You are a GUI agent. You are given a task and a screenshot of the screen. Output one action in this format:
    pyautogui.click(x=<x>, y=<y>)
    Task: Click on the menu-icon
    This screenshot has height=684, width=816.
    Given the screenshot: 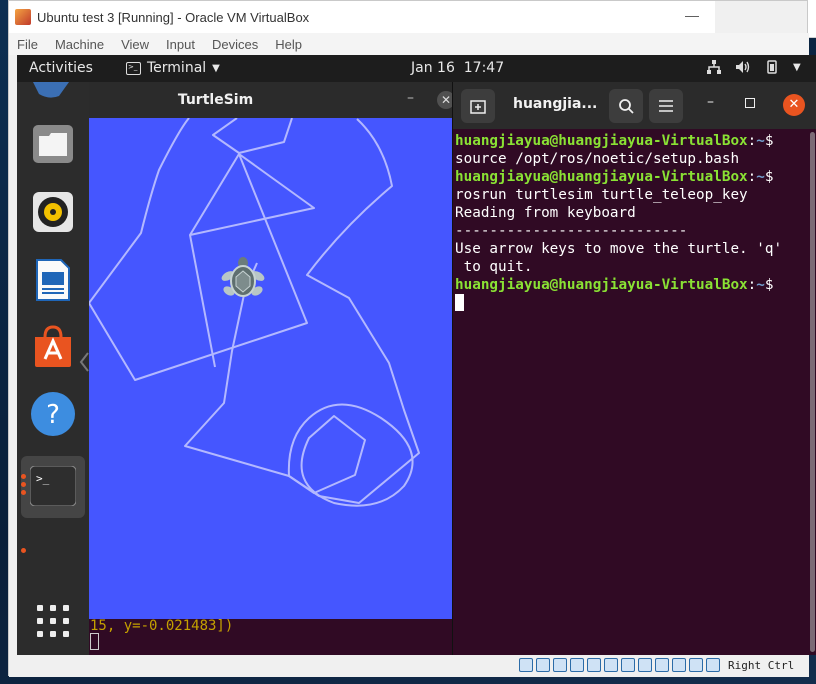 What is the action you would take?
    pyautogui.click(x=666, y=106)
    